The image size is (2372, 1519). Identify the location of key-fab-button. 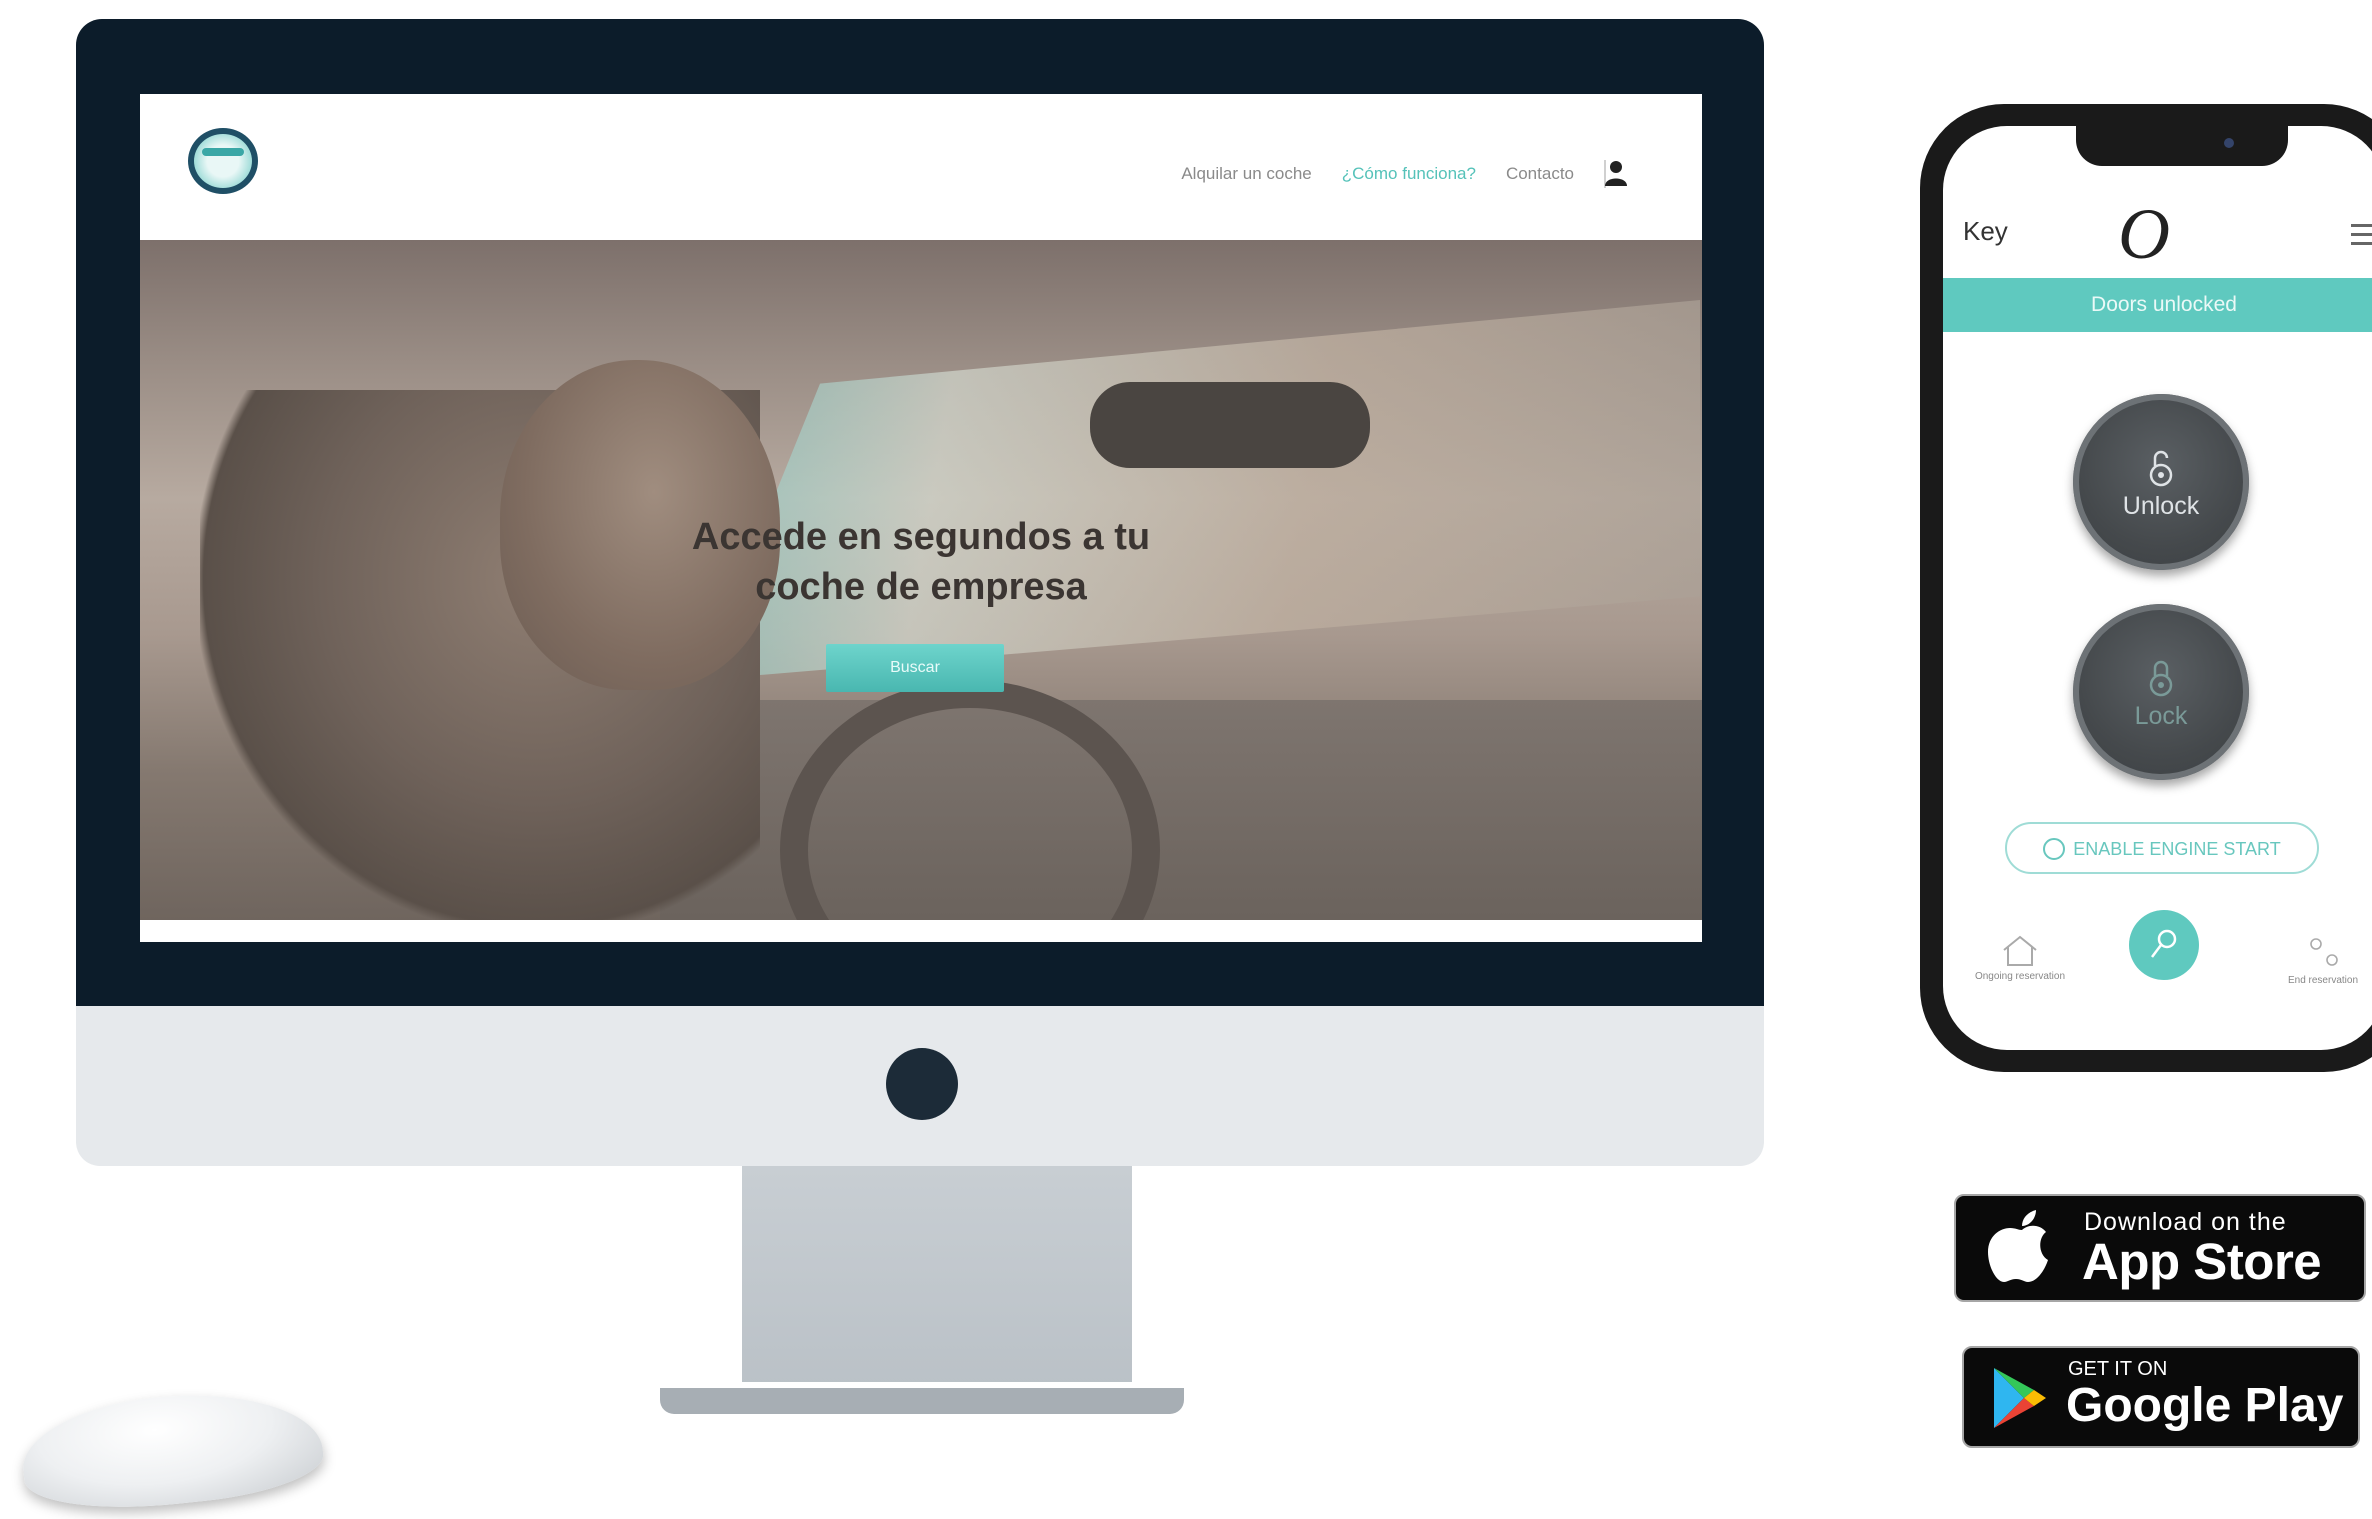
(2164, 945).